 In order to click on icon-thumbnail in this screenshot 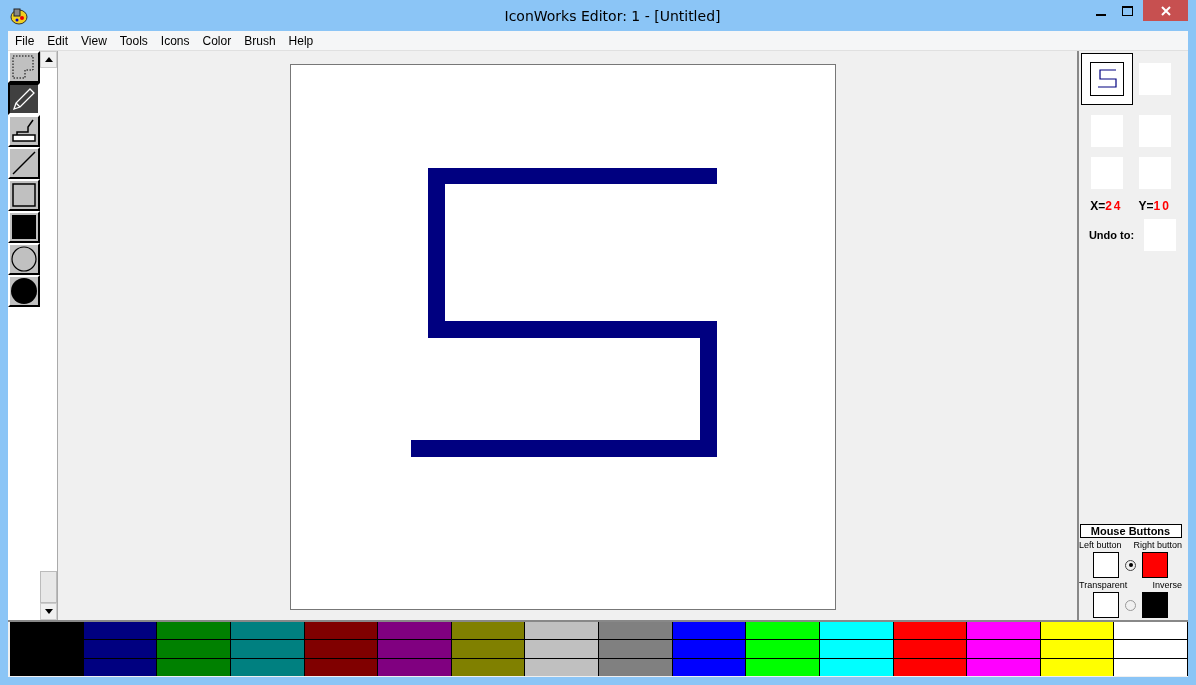, I will do `click(1106, 79)`.